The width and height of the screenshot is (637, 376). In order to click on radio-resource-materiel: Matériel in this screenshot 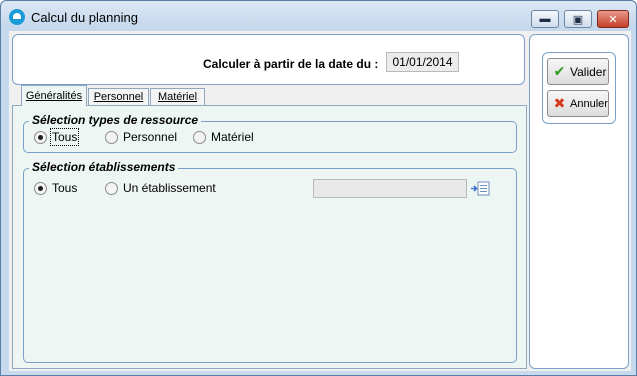, I will do `click(223, 137)`.